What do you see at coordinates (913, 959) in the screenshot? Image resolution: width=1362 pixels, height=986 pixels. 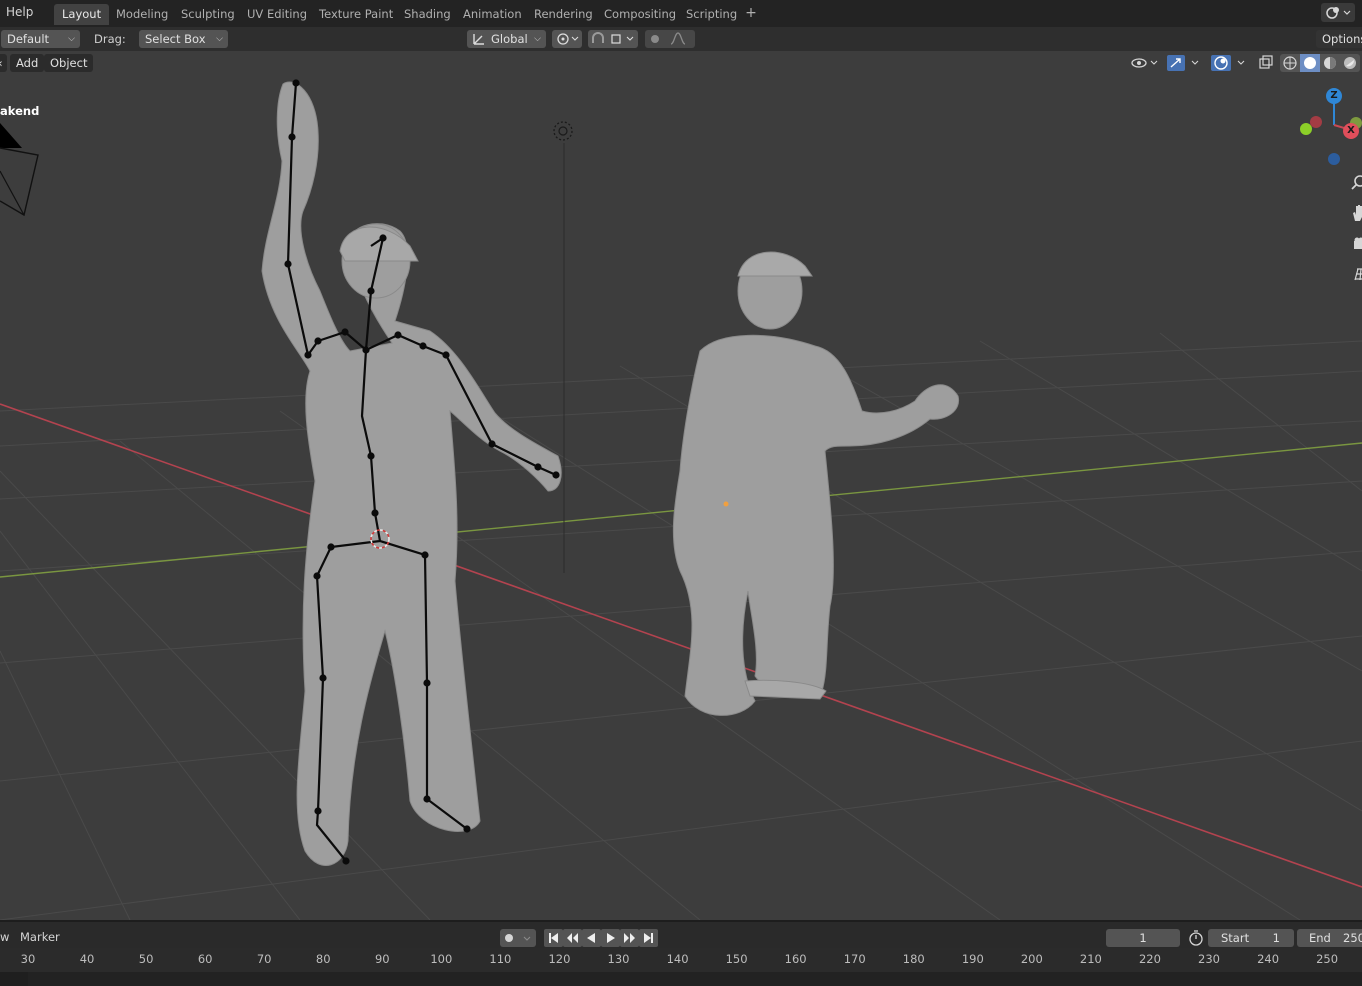 I see `ruler-tick-label: 180` at bounding box center [913, 959].